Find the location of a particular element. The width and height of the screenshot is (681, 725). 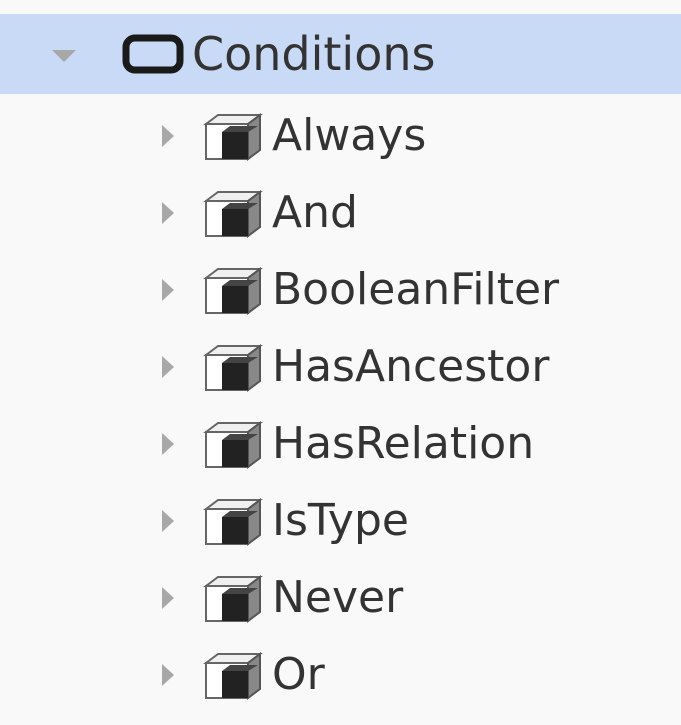

tree-node-label: IsType is located at coordinates (340, 520).